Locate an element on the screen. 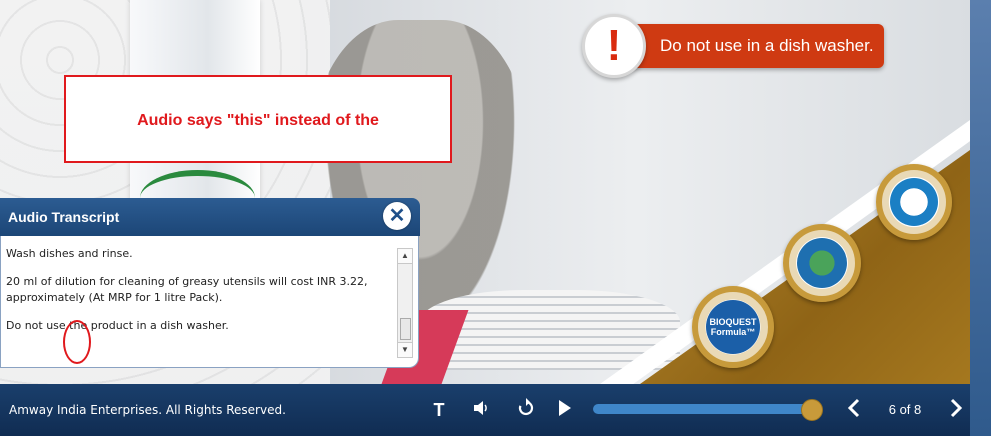  review-annotation-text: Audio says "this" instead of the is located at coordinates (258, 120).